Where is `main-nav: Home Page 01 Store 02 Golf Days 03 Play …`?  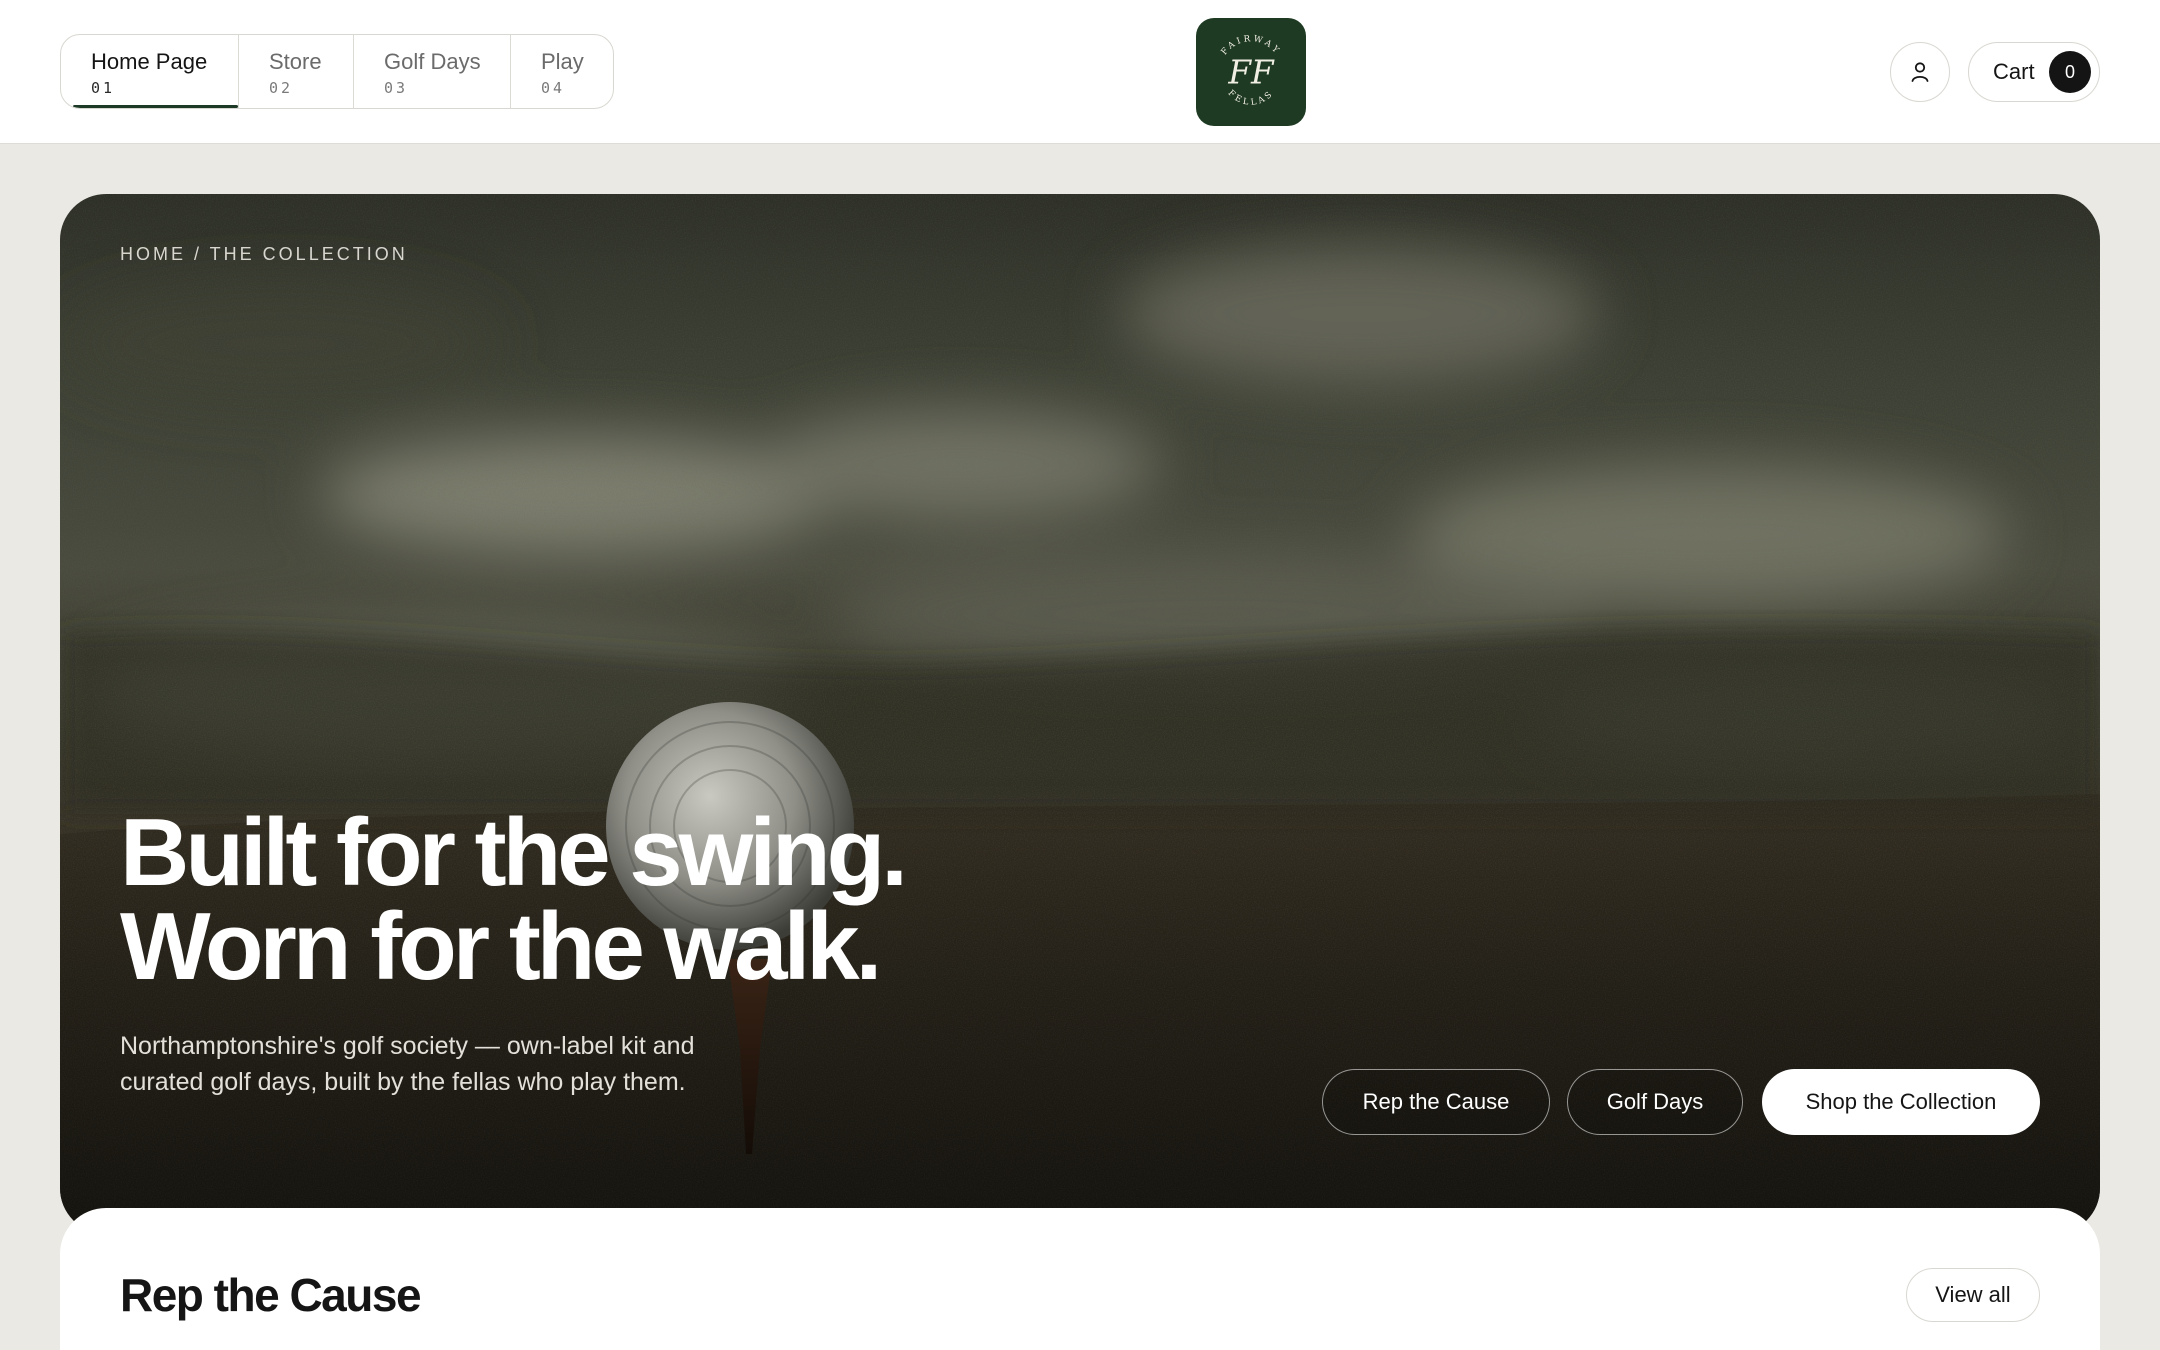
main-nav: Home Page 01 Store 02 Golf Days 03 Play … is located at coordinates (337, 71).